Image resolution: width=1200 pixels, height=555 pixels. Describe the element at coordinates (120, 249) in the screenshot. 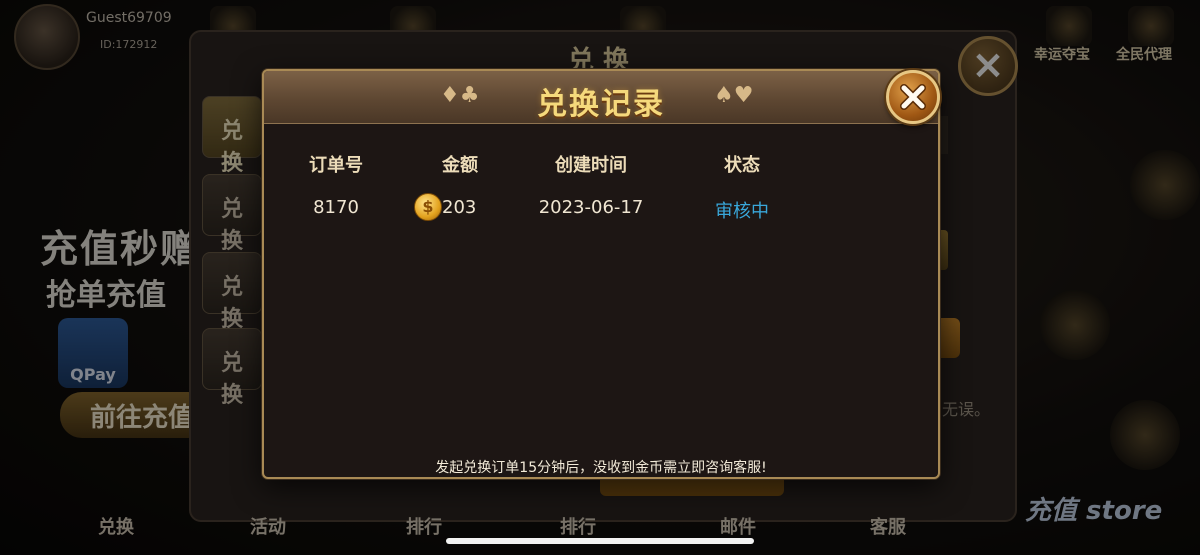

I see `promo-banner-line1: 充值秒赠` at that location.